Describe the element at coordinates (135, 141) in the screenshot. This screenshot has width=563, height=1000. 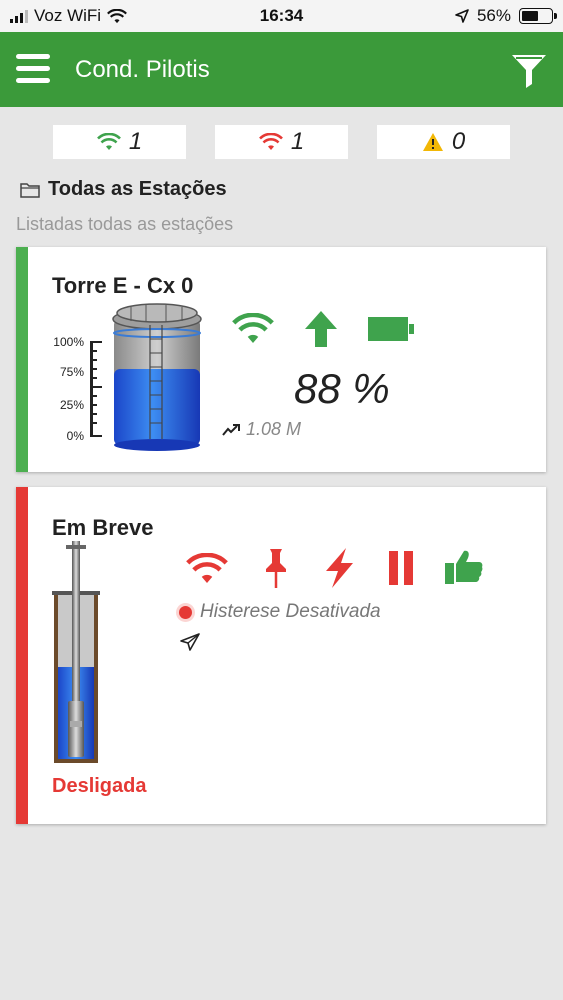
I see `online-count: 1` at that location.